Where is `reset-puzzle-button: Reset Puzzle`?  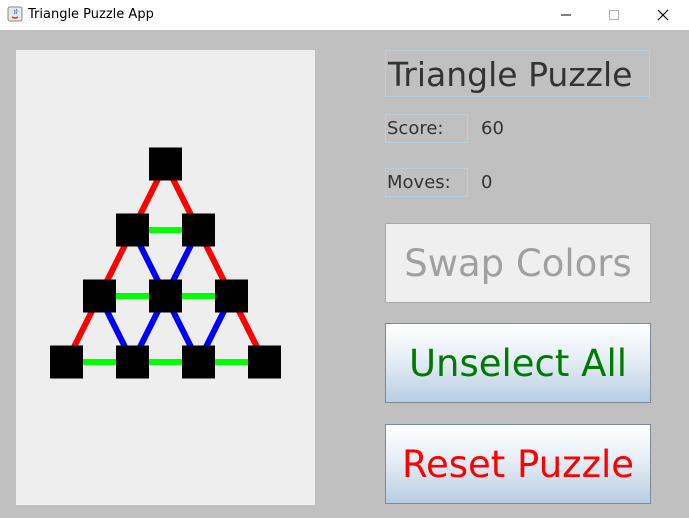 reset-puzzle-button: Reset Puzzle is located at coordinates (518, 464).